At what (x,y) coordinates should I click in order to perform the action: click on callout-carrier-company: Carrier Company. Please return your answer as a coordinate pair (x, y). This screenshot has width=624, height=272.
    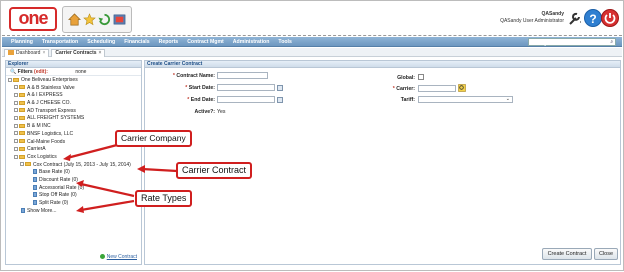
    Looking at the image, I should click on (153, 138).